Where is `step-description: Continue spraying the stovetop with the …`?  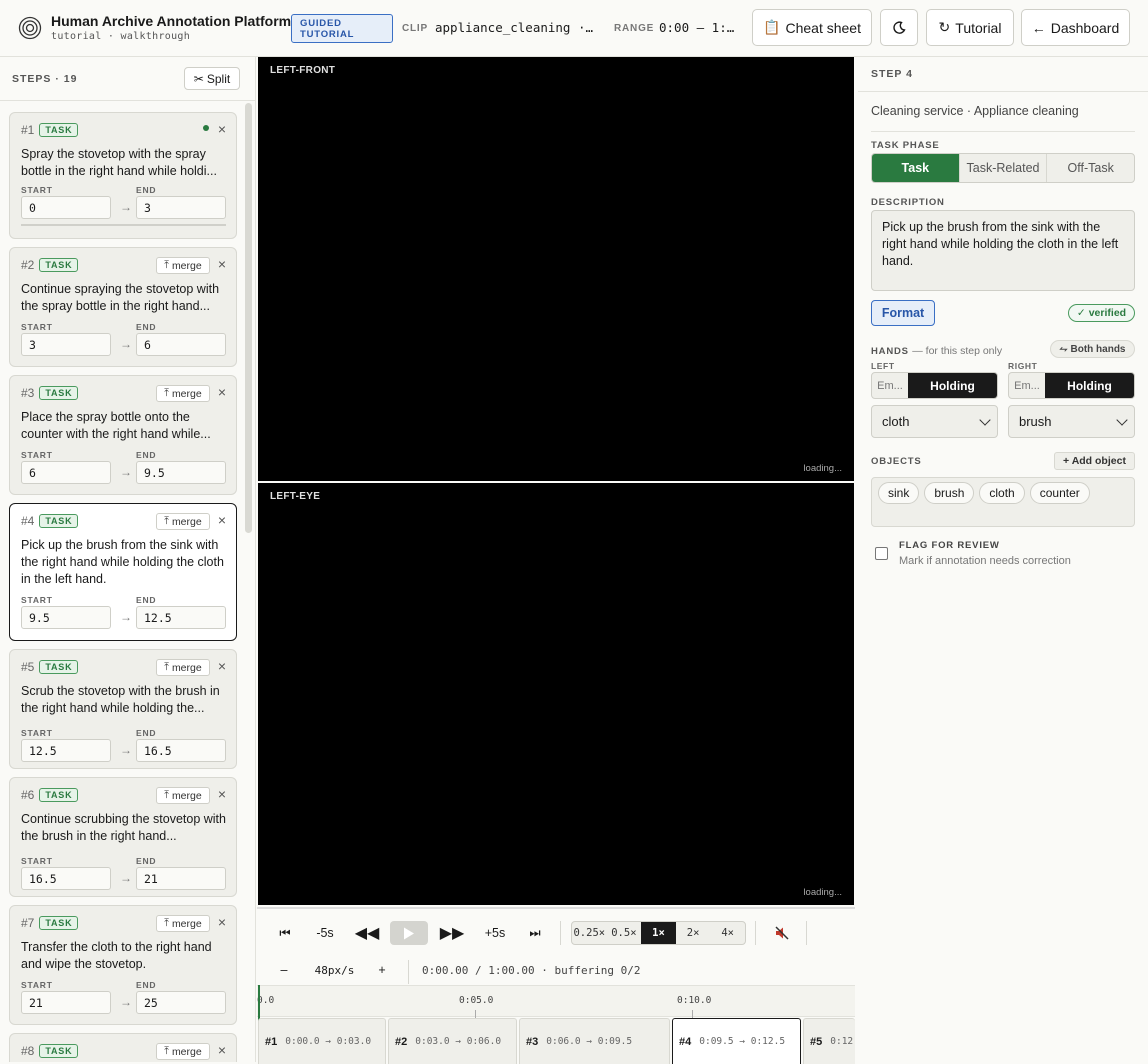 step-description: Continue spraying the stovetop with the … is located at coordinates (120, 297).